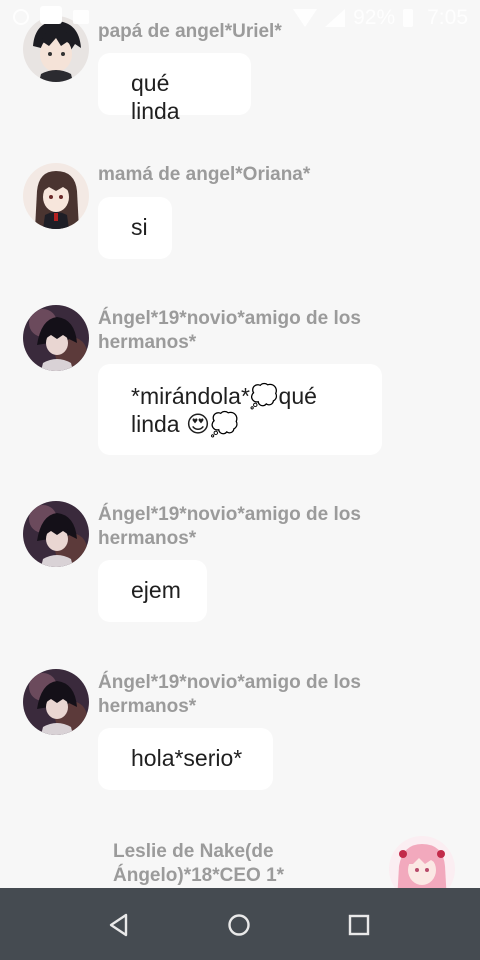  Describe the element at coordinates (248, 175) in the screenshot. I see `message-author: mamá de angel*Oriana*` at that location.